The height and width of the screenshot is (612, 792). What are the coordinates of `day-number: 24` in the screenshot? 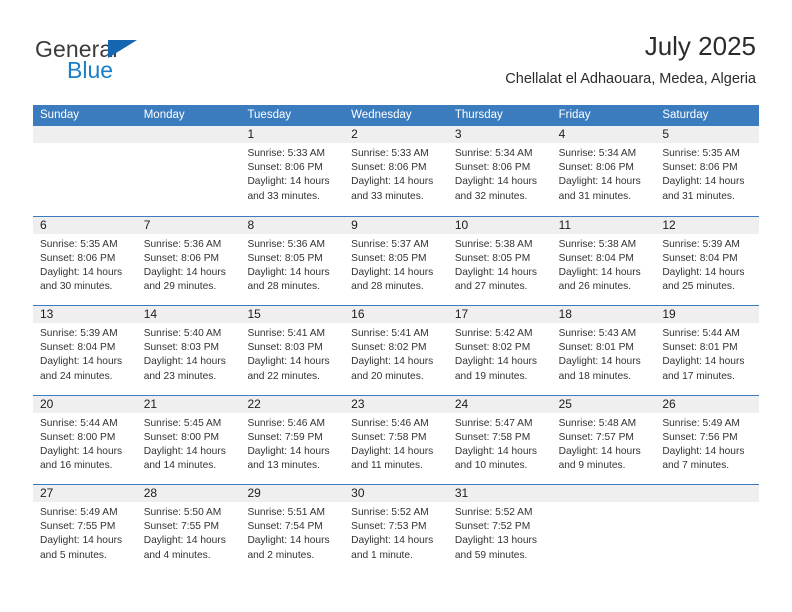 It's located at (499, 404).